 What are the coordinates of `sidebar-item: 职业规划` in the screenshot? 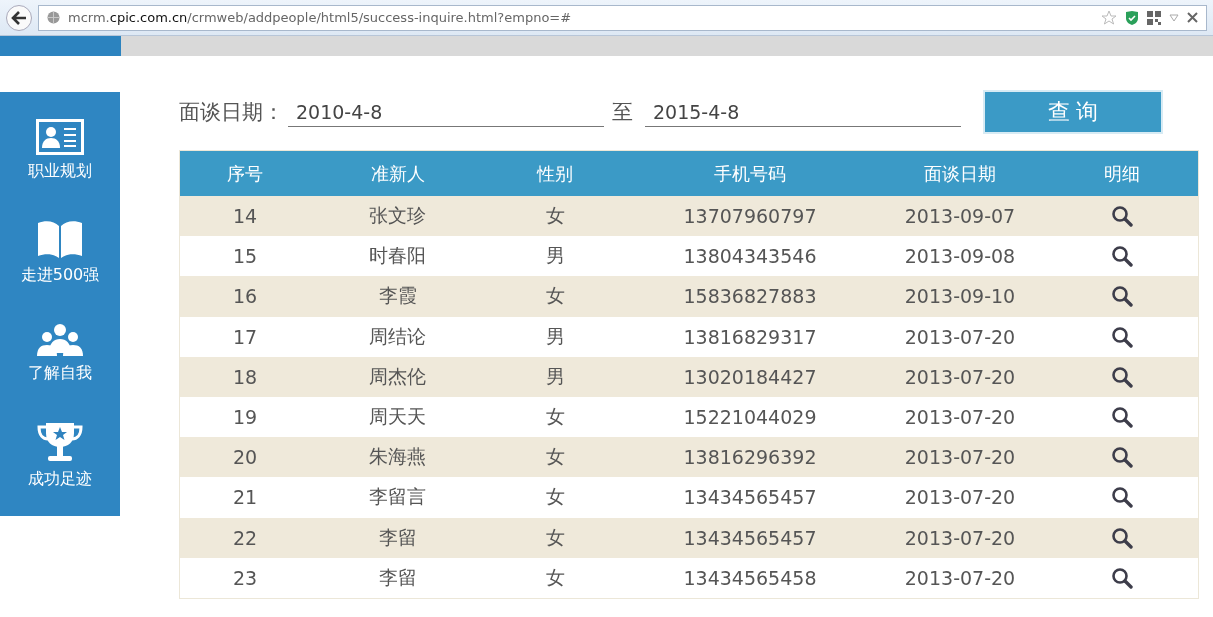 It's located at (60, 150).